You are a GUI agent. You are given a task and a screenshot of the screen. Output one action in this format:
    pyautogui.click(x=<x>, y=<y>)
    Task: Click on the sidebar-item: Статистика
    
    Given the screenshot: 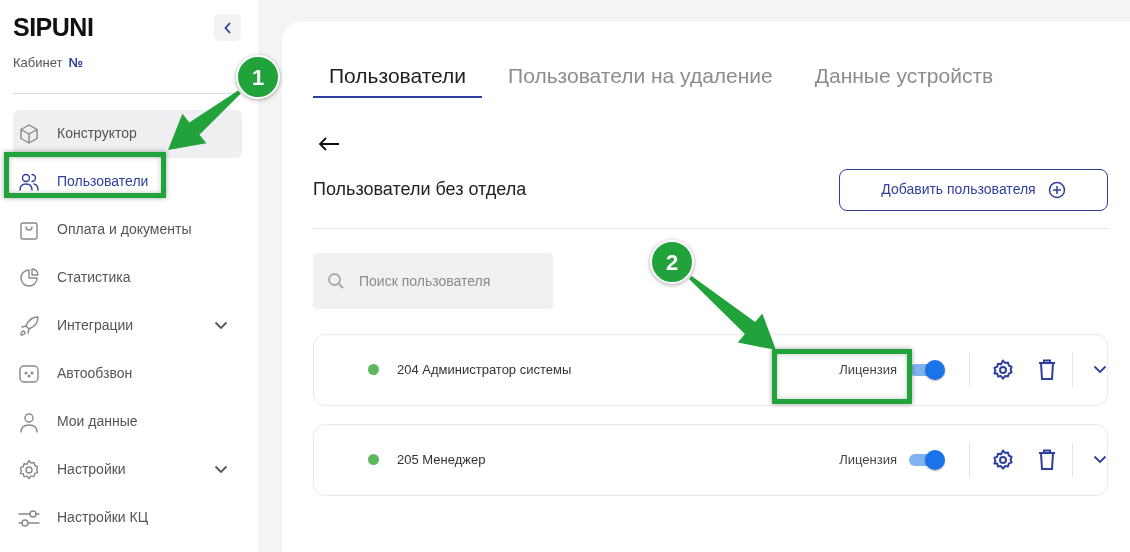 What is the action you would take?
    pyautogui.click(x=127, y=277)
    